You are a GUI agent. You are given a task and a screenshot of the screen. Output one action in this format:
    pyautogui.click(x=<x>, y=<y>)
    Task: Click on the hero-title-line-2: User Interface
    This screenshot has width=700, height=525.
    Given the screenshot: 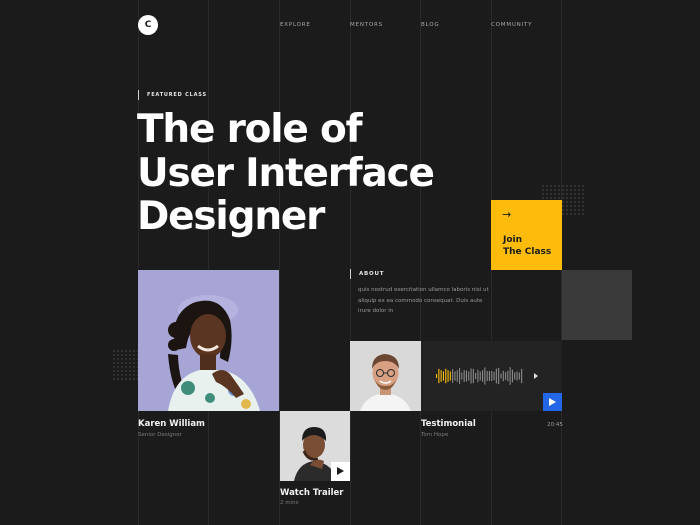 What is the action you would take?
    pyautogui.click(x=286, y=173)
    